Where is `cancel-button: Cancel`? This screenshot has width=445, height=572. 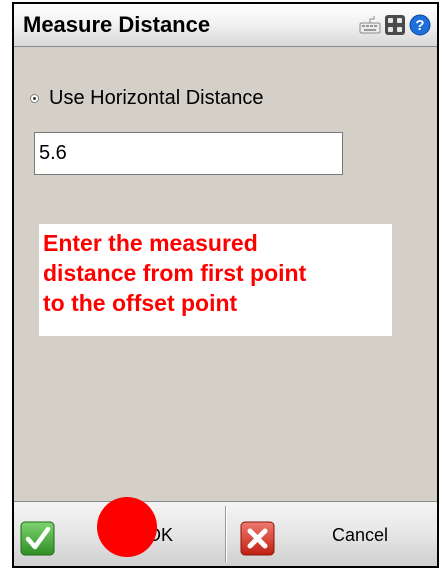
cancel-button: Cancel is located at coordinates (331, 534).